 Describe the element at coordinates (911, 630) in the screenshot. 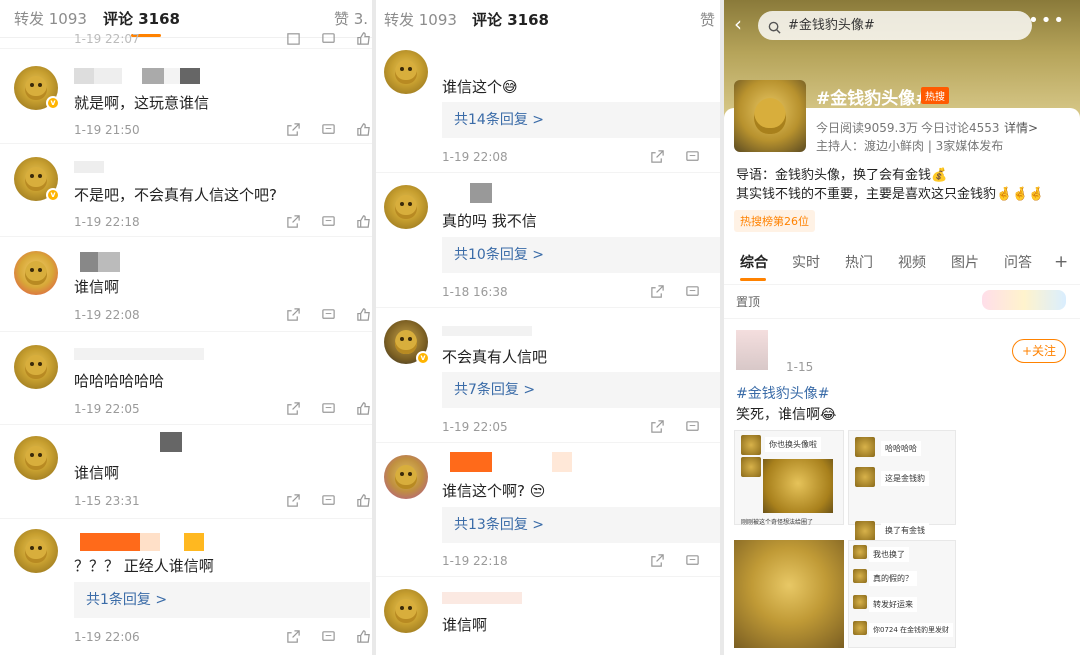

I see `chat-bubble: 你0724 在金钱豹里发财` at that location.